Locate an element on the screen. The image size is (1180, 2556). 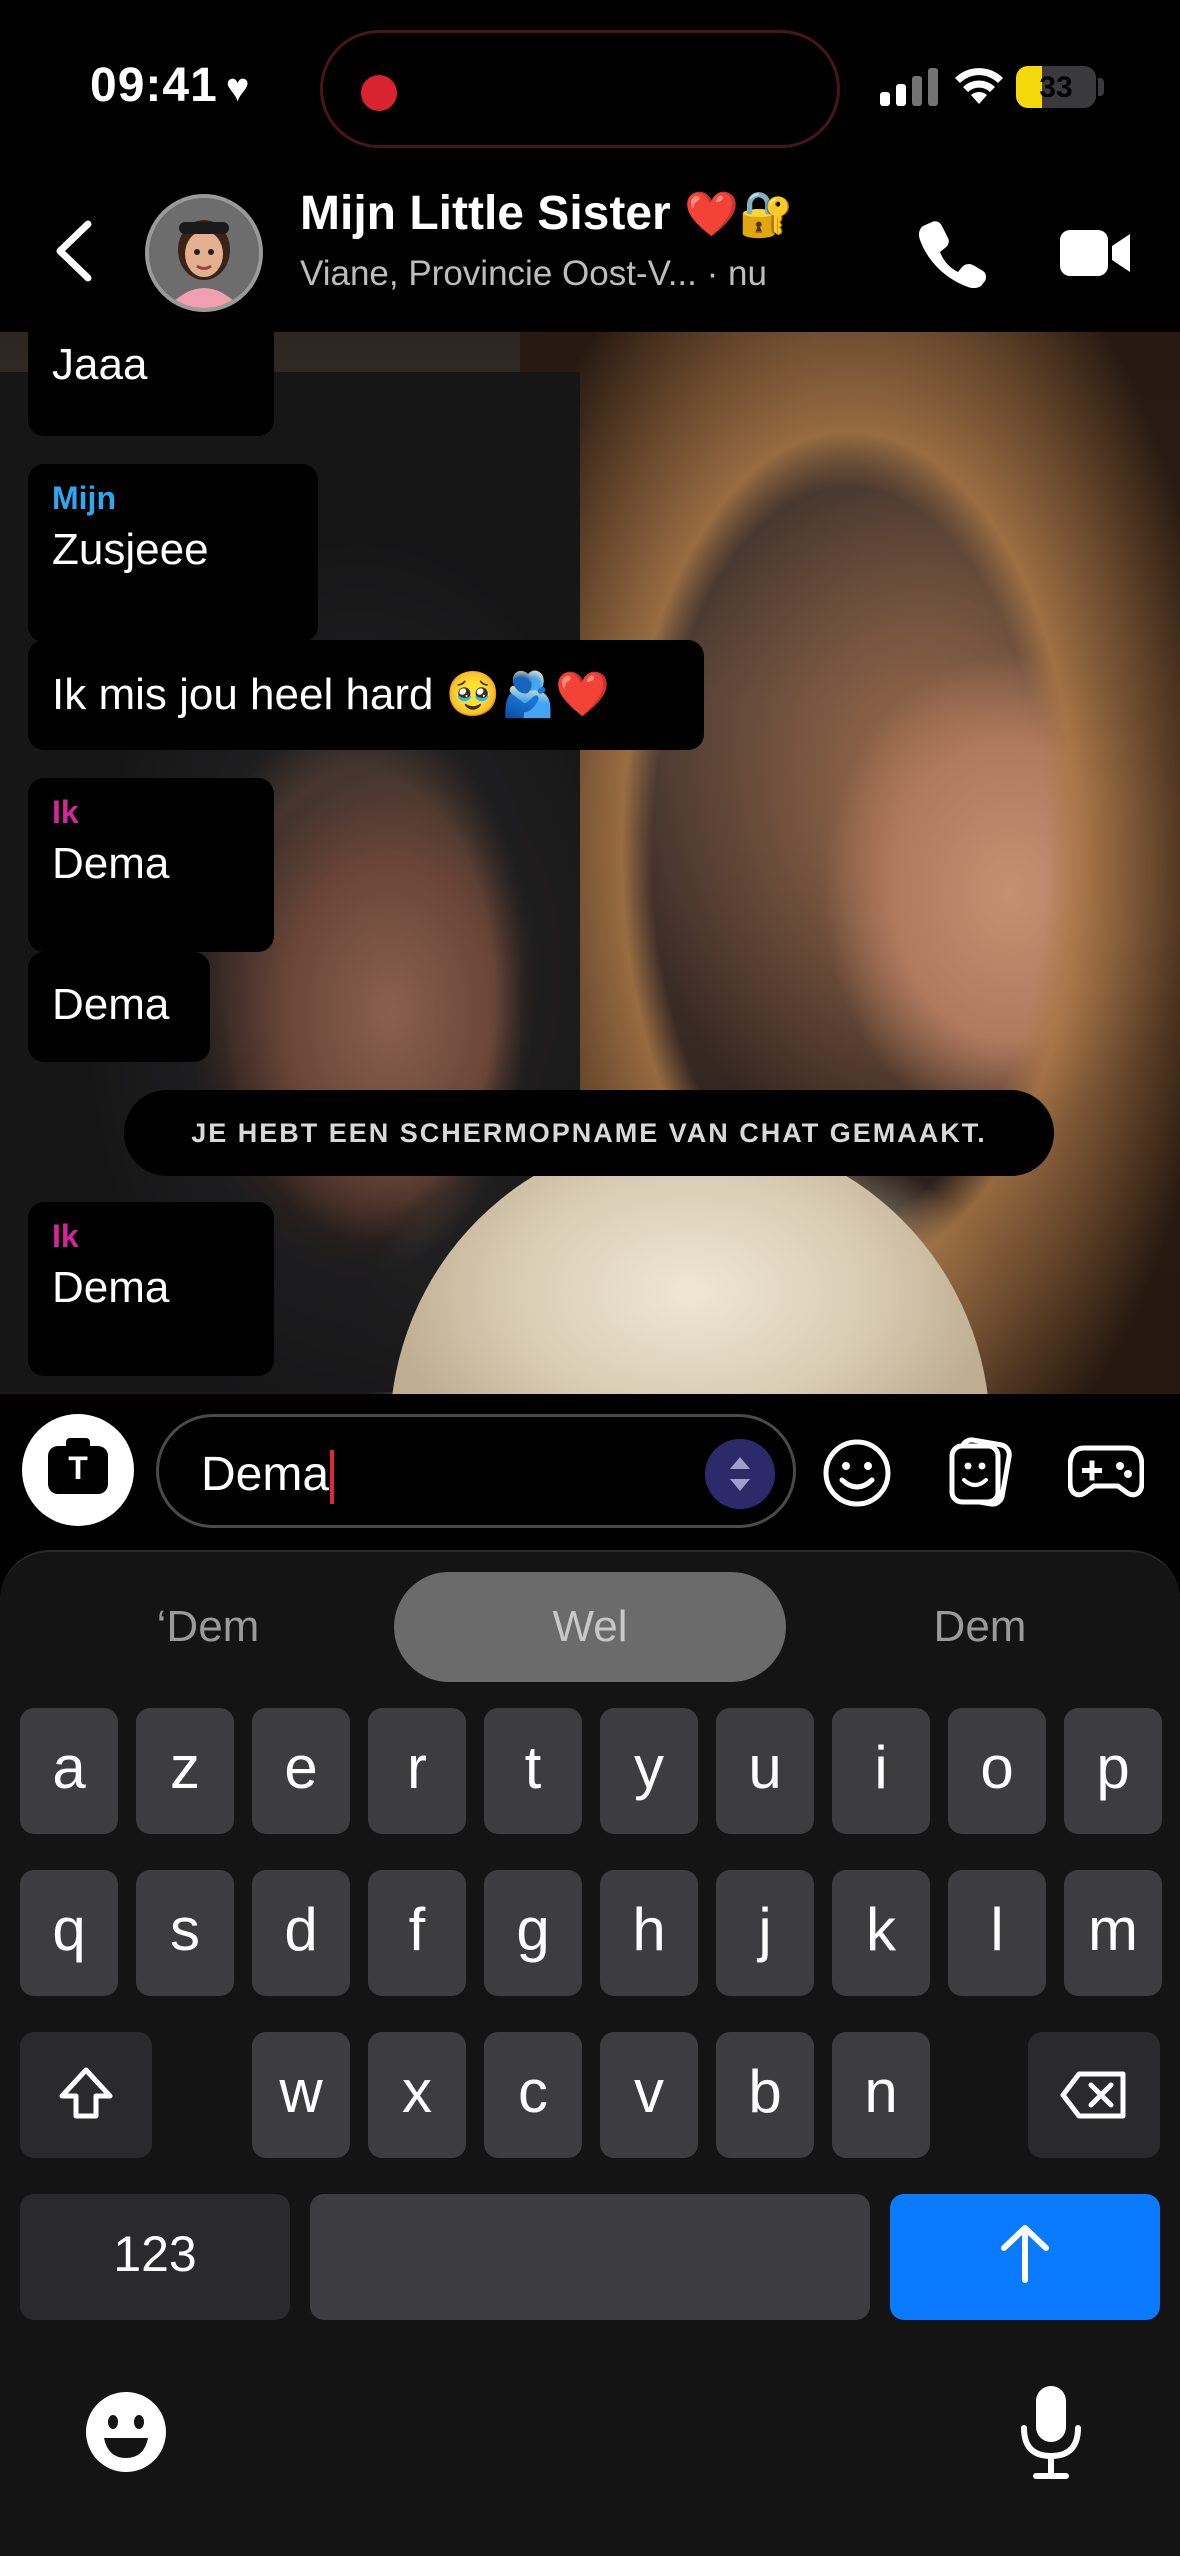
status-time-text: 09:41 is located at coordinates (154, 85).